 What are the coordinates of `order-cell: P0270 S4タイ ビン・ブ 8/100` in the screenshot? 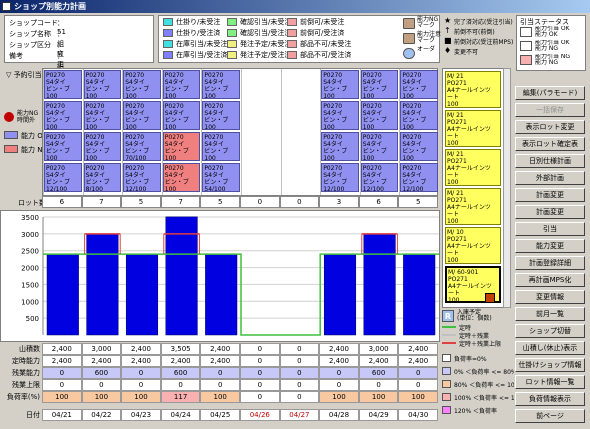 It's located at (102, 177).